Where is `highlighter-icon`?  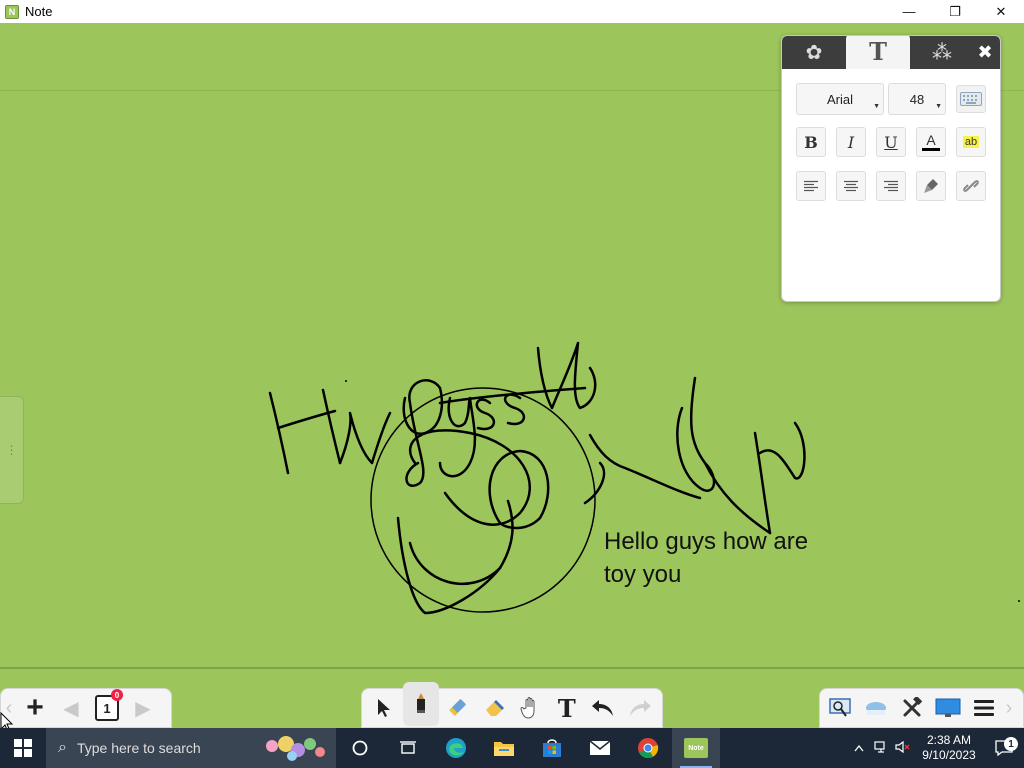 highlighter-icon is located at coordinates (458, 707).